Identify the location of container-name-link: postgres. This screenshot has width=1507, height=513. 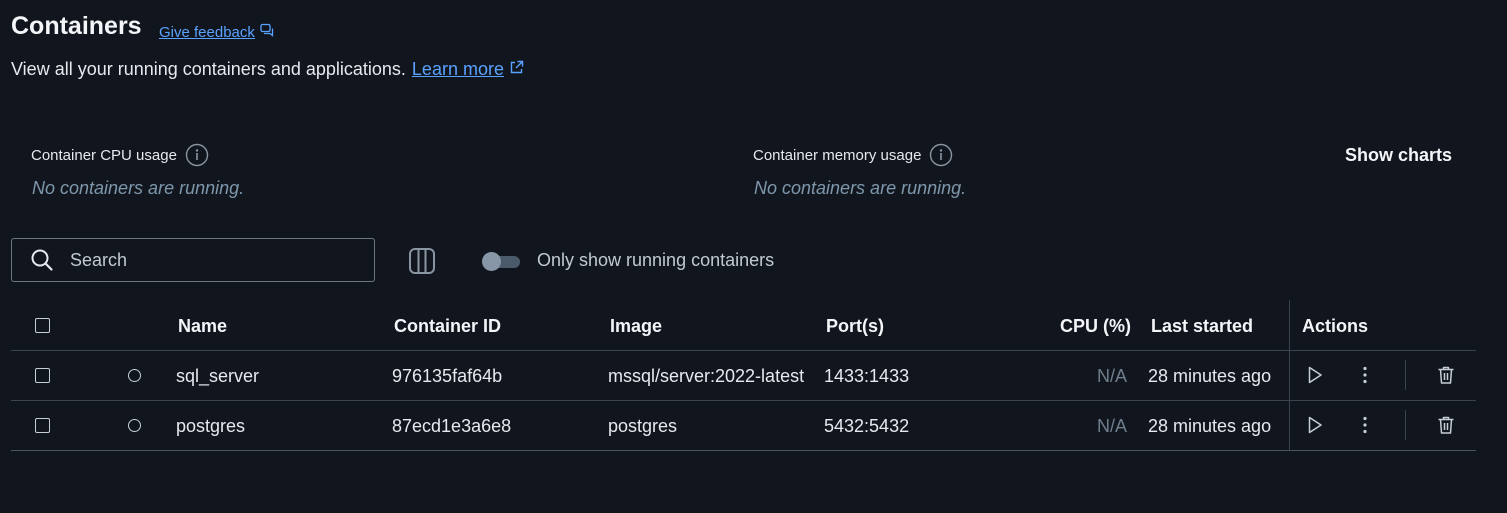
(210, 426).